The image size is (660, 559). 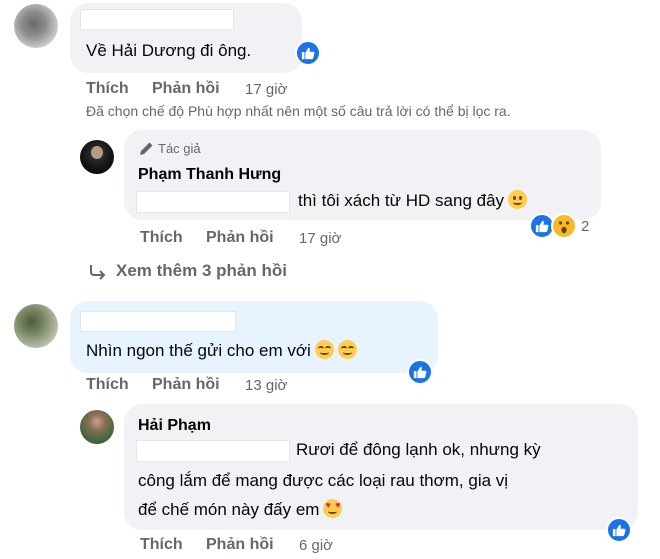 I want to click on smile-emoji, so click(x=518, y=199).